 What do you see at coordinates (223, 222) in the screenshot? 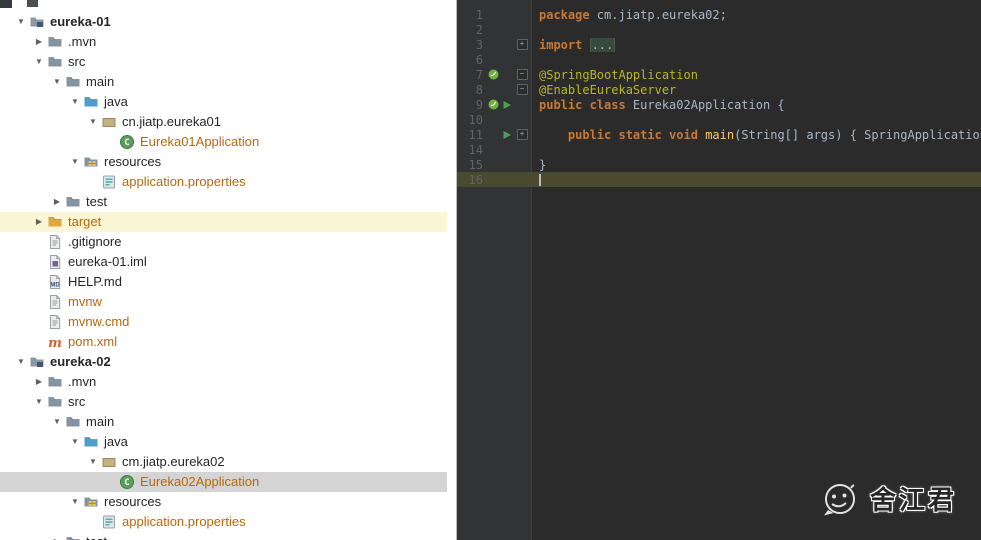
I see `tree-row: ▶ target` at bounding box center [223, 222].